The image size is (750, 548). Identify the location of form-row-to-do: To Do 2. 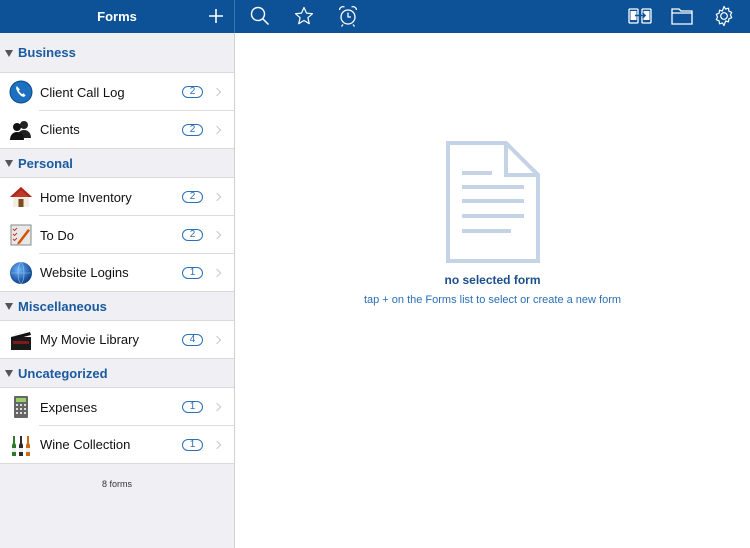
(117, 235).